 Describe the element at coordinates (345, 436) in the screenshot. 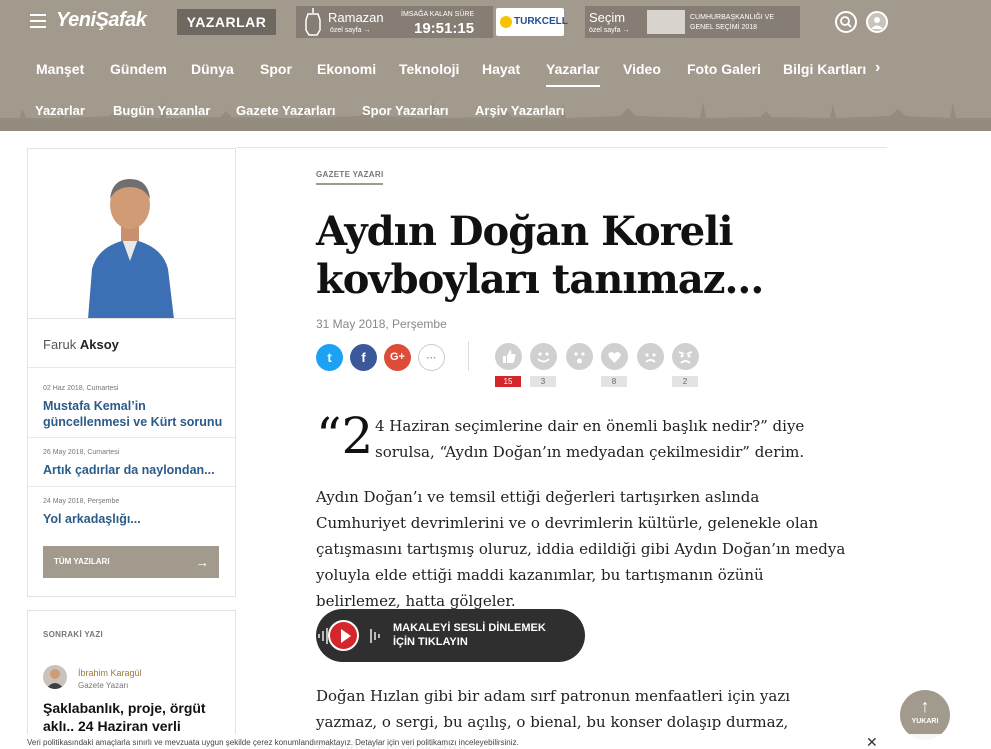

I see `drop-cap: “2` at that location.